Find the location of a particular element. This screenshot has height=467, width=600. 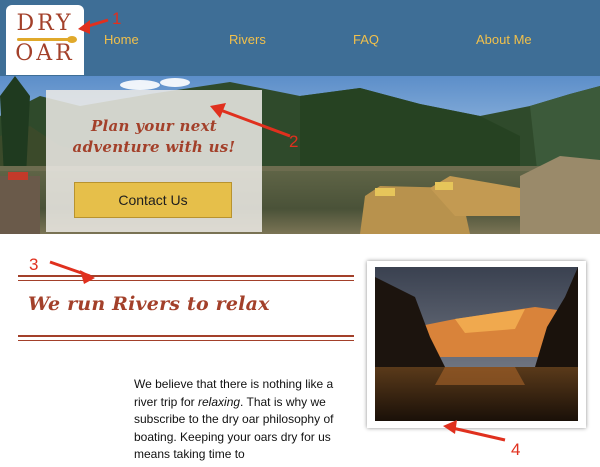

nav-faq: FAQ is located at coordinates (366, 40).